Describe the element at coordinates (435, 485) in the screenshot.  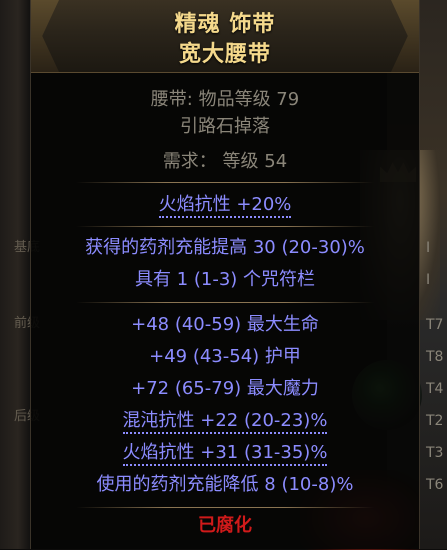
I see `tier-marker: T6` at that location.